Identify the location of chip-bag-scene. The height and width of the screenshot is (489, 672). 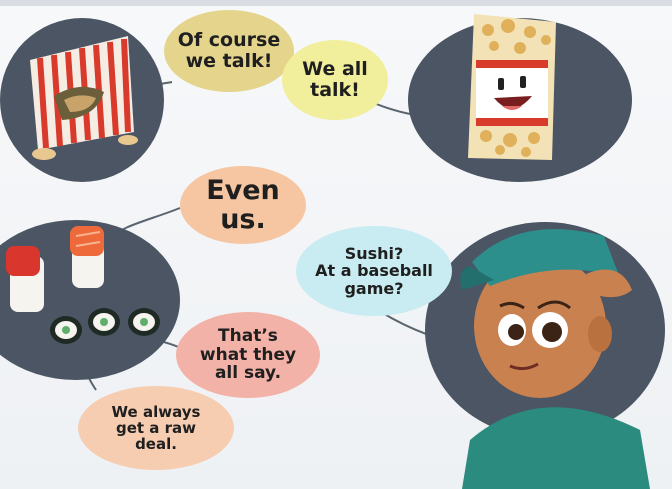
(82, 100).